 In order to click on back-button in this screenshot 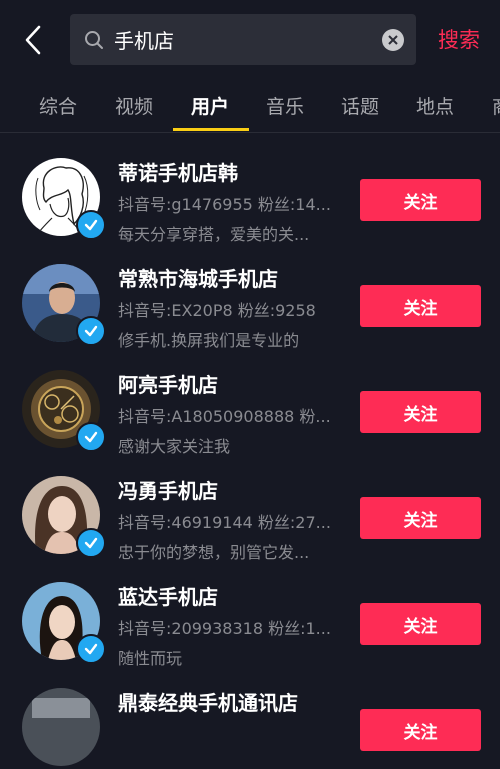, I will do `click(33, 40)`.